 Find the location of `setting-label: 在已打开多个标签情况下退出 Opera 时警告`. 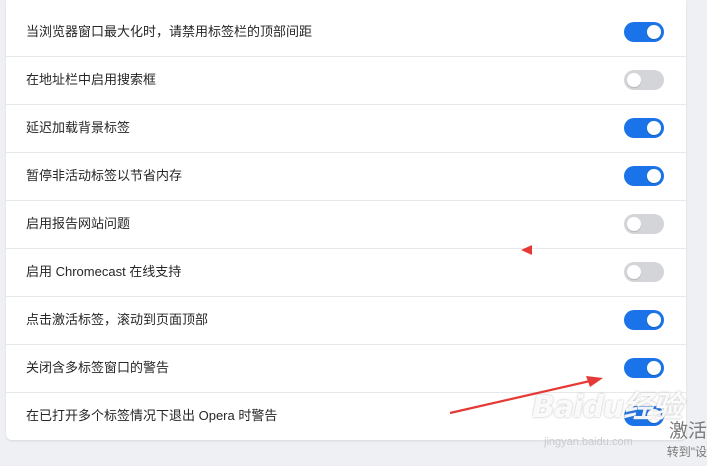

setting-label: 在已打开多个标签情况下退出 Opera 时警告 is located at coordinates (152, 415).